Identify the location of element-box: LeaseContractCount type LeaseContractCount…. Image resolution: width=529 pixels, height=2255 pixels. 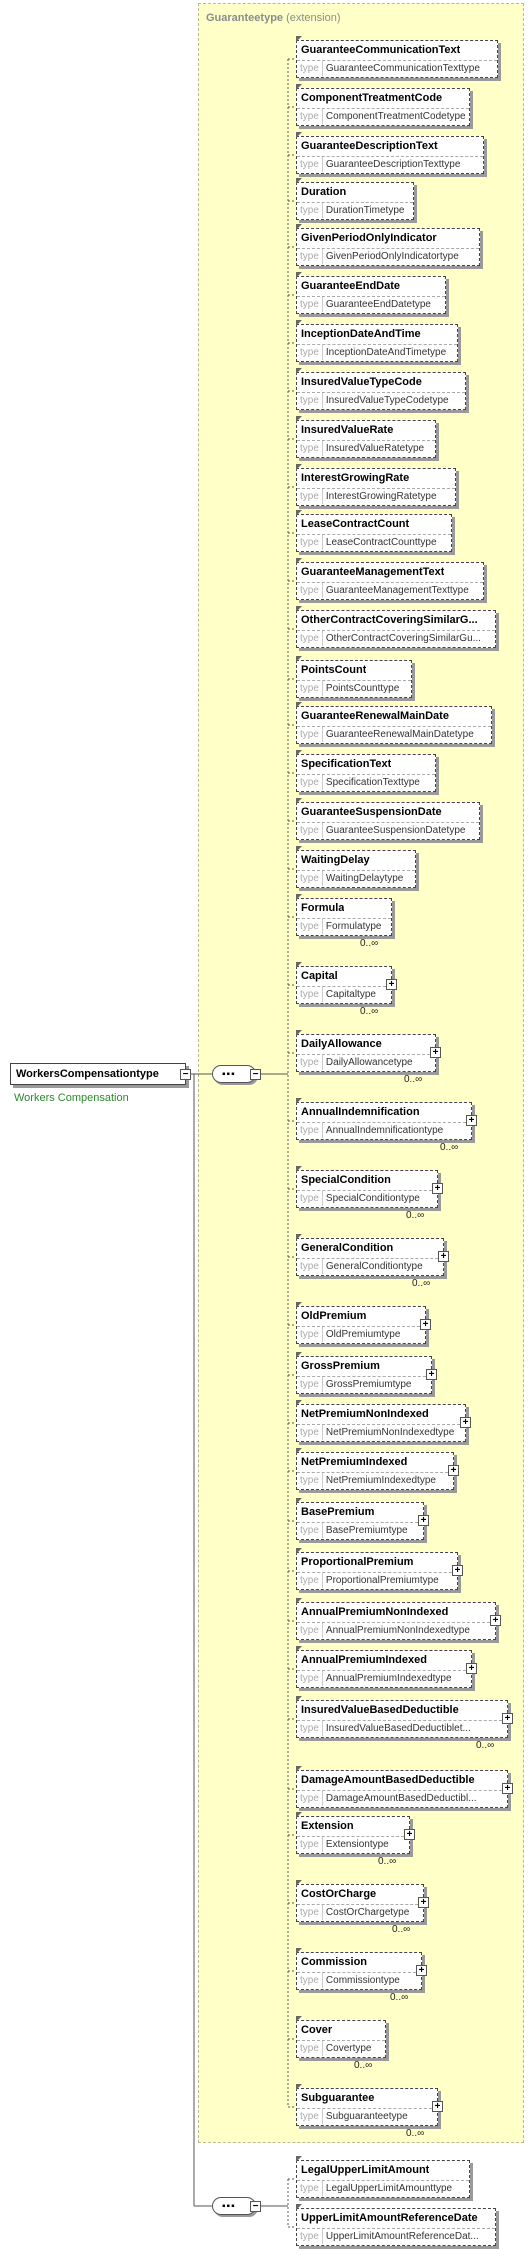
(374, 531).